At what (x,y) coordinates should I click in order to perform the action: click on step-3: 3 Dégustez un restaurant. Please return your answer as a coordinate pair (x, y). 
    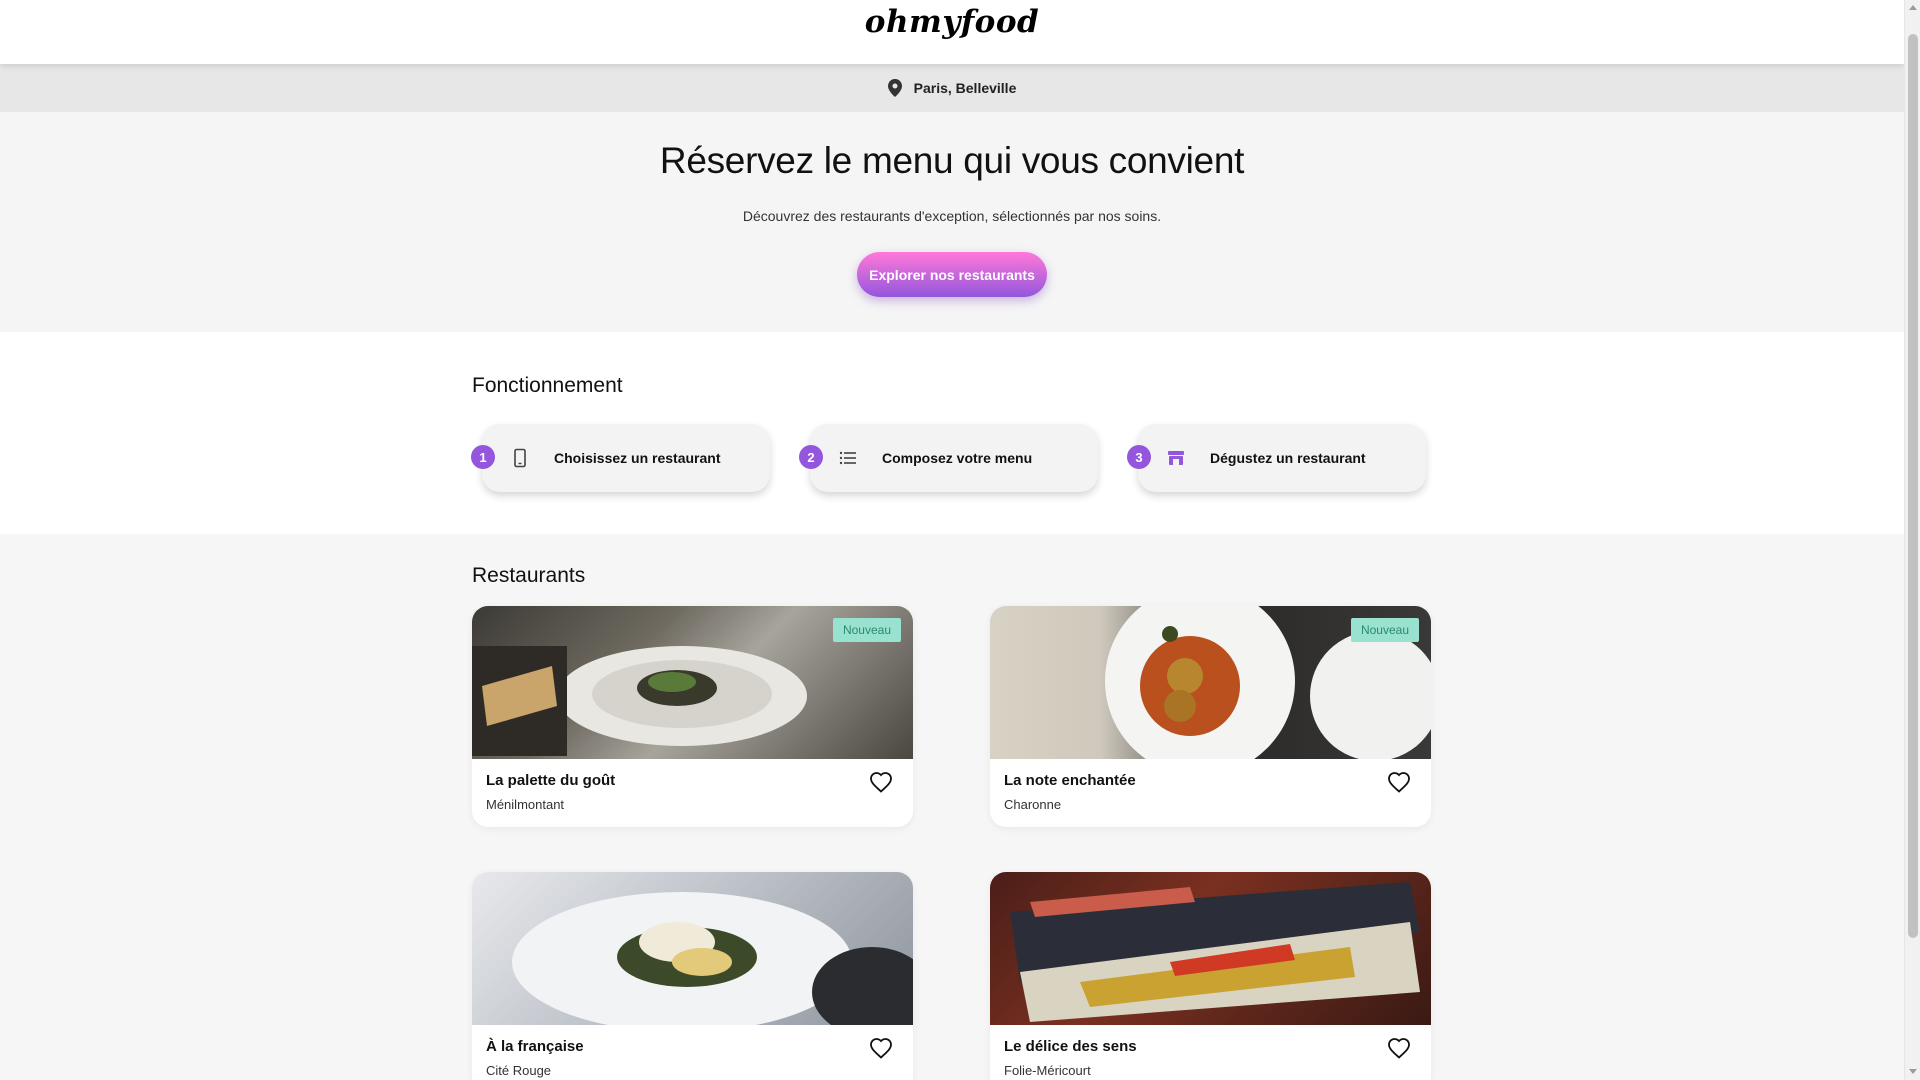
    Looking at the image, I should click on (1276, 459).